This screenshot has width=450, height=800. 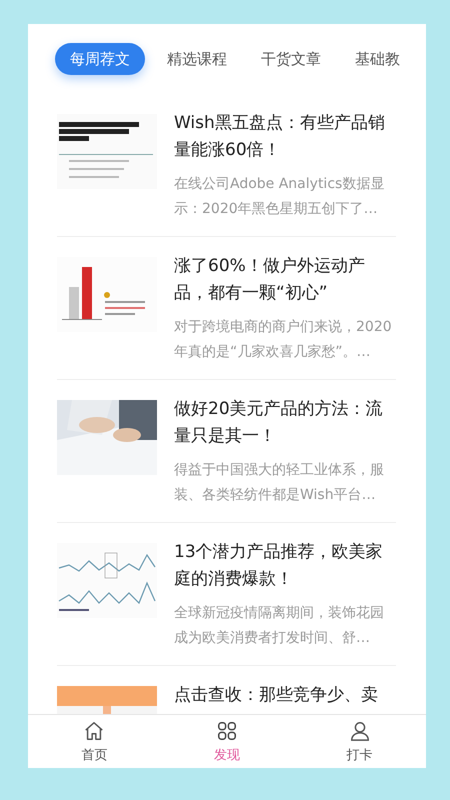 What do you see at coordinates (359, 731) in the screenshot?
I see `person-icon` at bounding box center [359, 731].